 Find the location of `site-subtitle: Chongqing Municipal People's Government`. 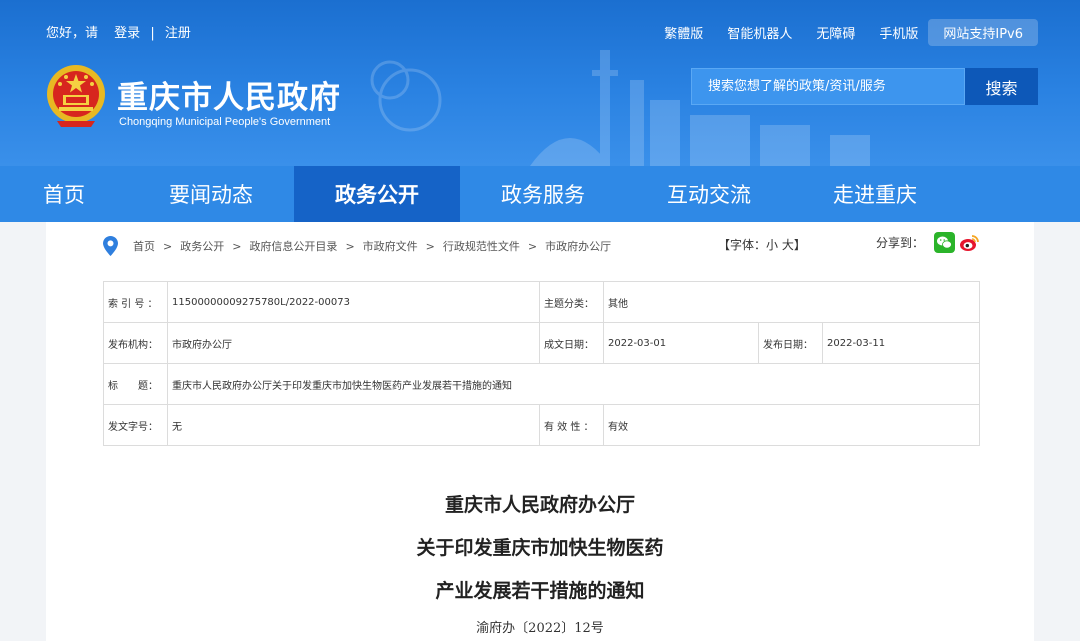

site-subtitle: Chongqing Municipal People's Government is located at coordinates (225, 122).